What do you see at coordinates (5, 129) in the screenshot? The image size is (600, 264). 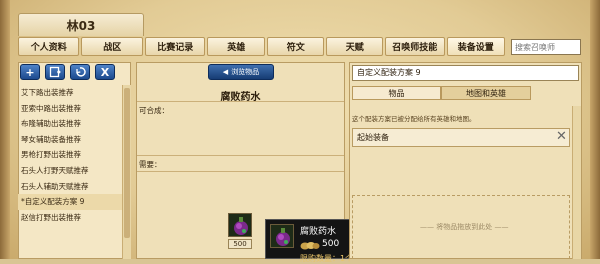 I see `left-frame-edge` at bounding box center [5, 129].